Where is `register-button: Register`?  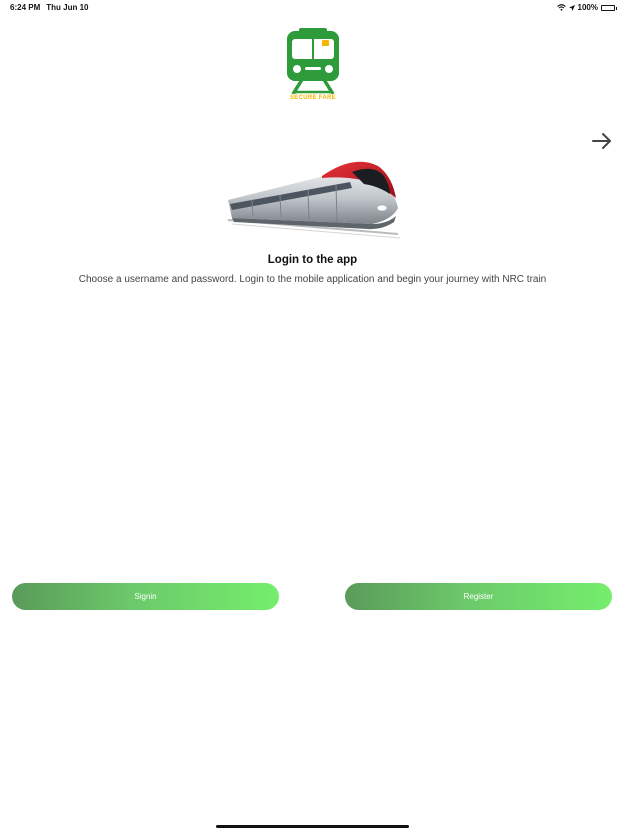
register-button: Register is located at coordinates (478, 596).